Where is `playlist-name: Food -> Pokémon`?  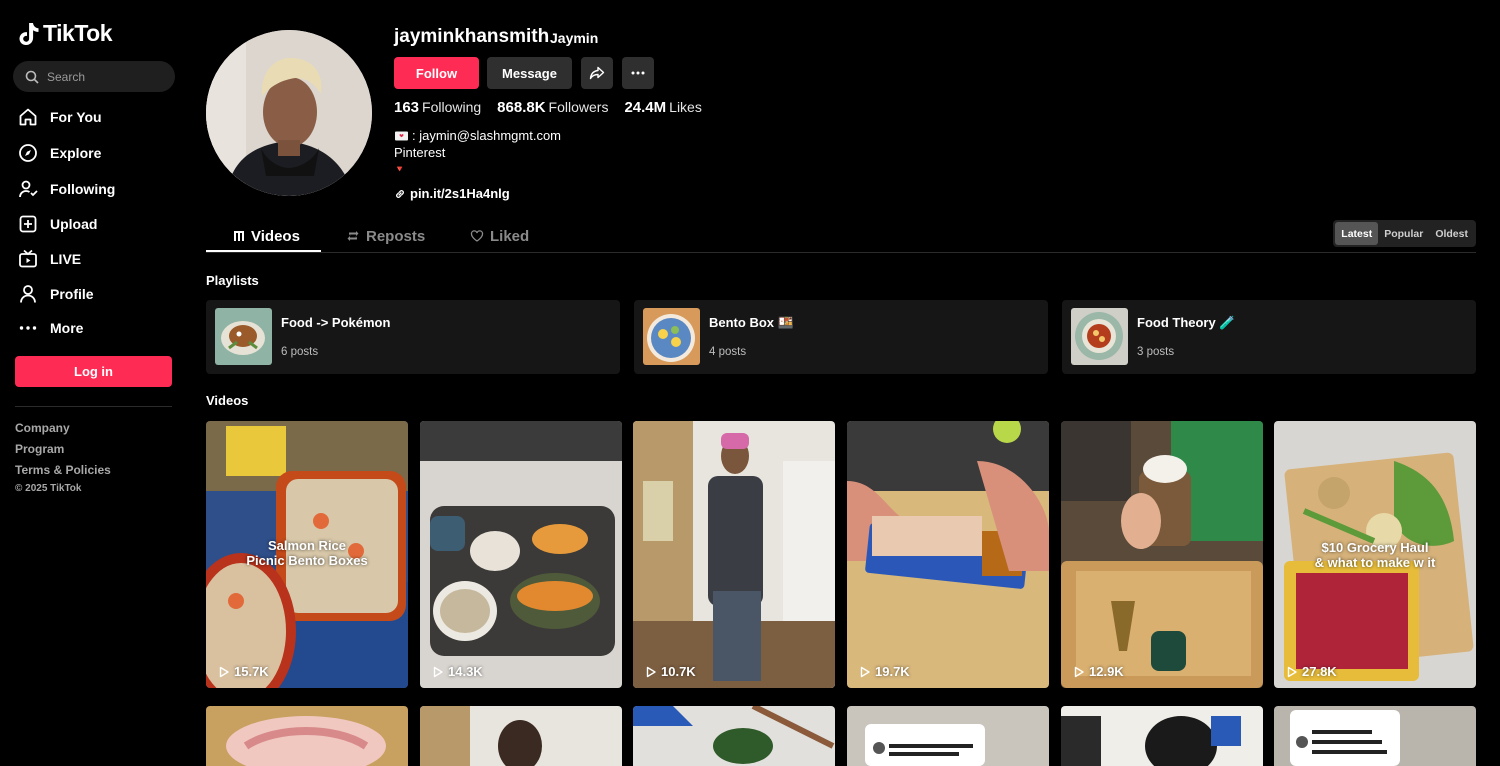 playlist-name: Food -> Pokémon is located at coordinates (336, 322).